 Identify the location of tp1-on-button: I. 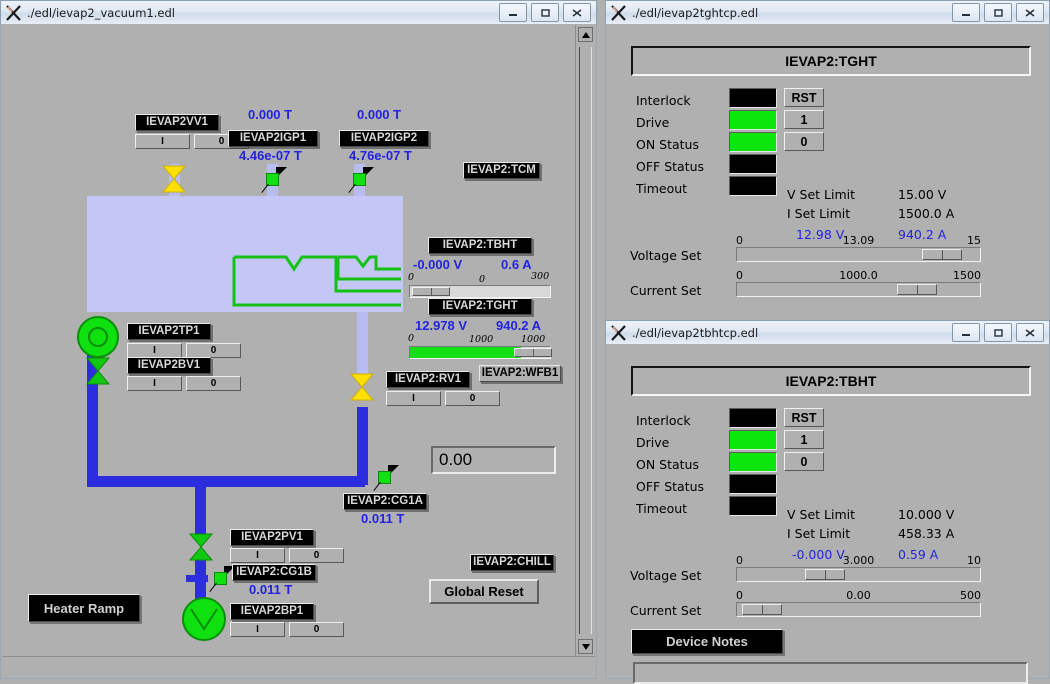
(154, 350).